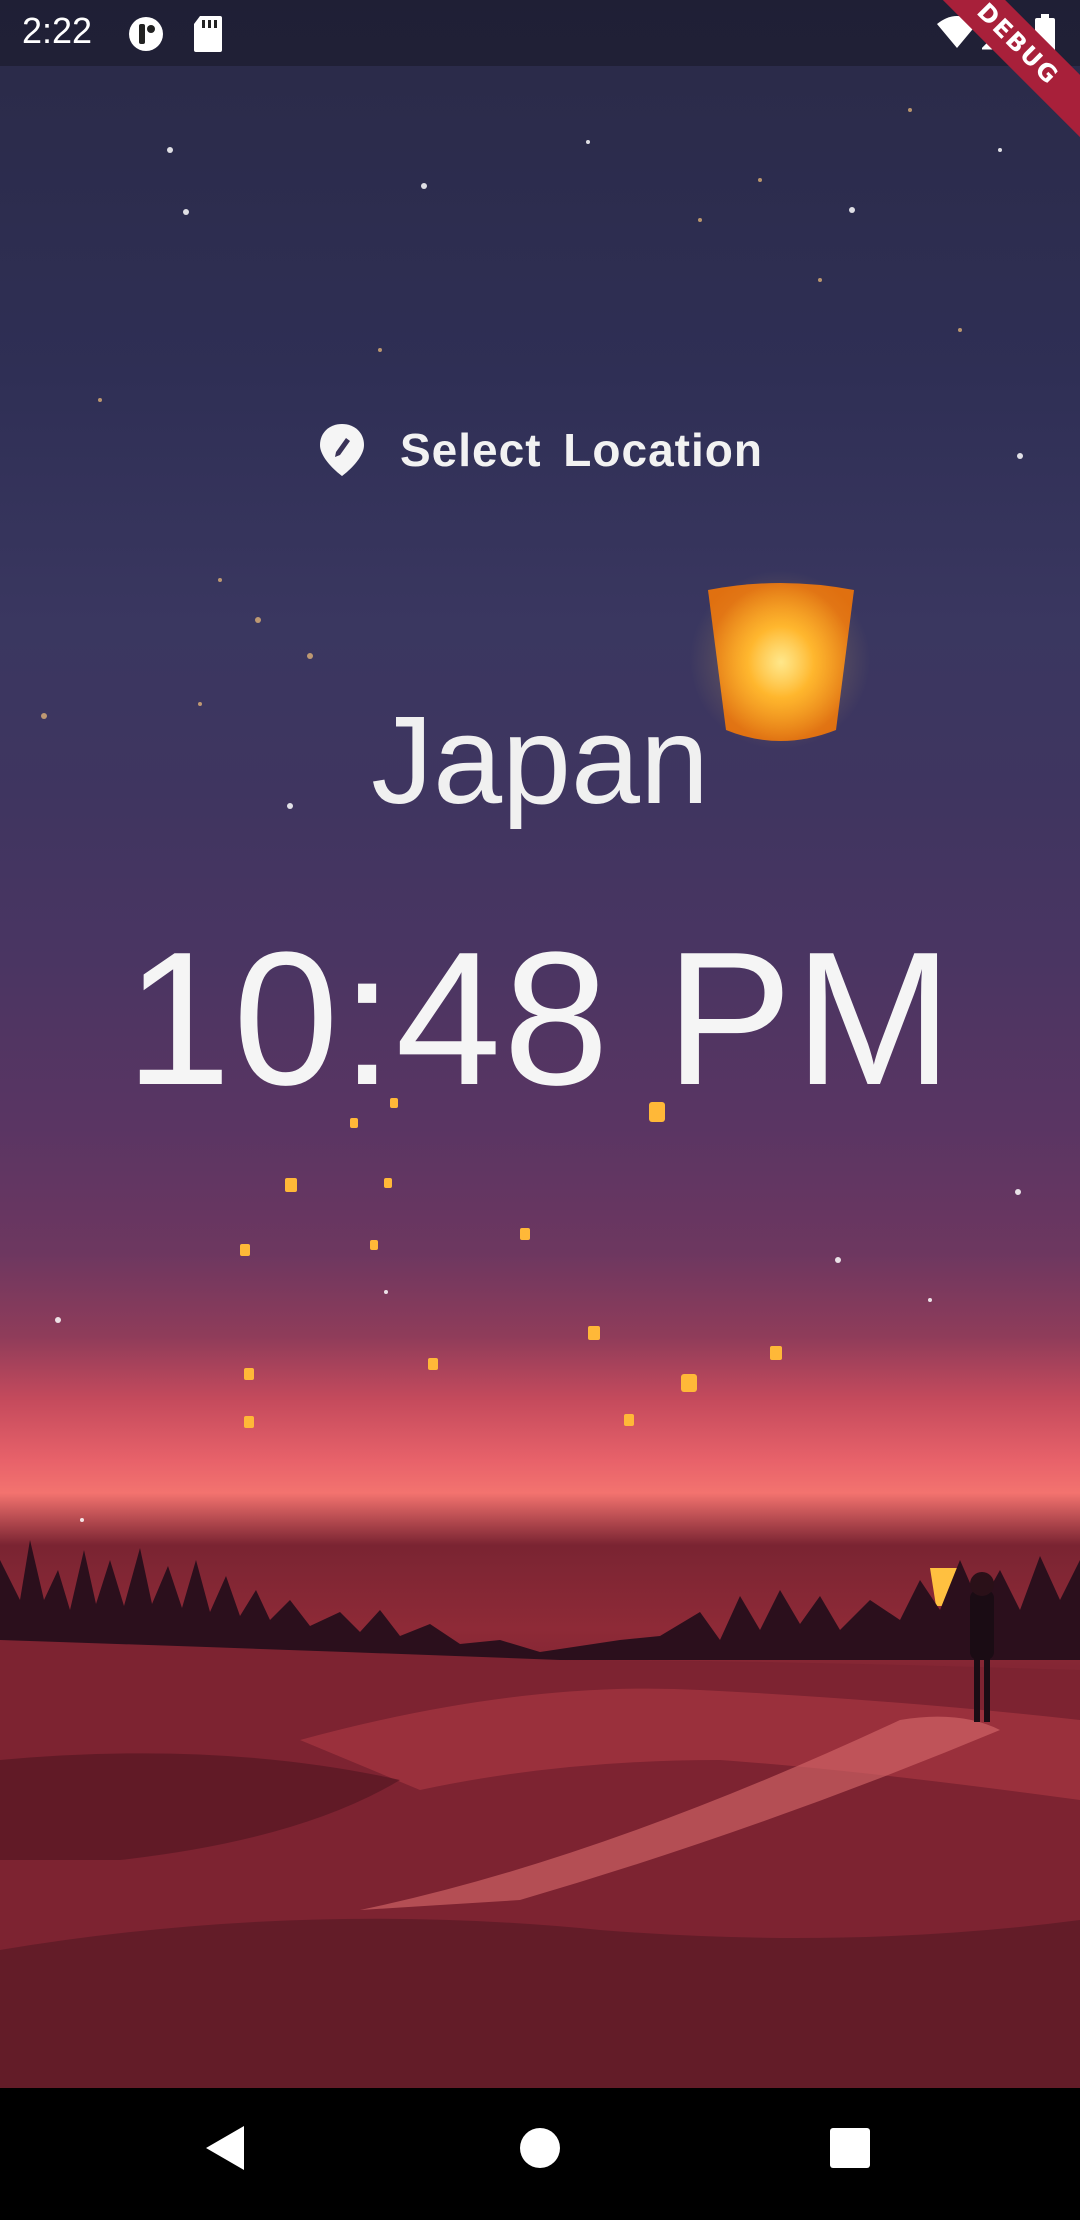 This screenshot has height=2220, width=1080. What do you see at coordinates (540, 33) in the screenshot?
I see `status-bar: 2:22` at bounding box center [540, 33].